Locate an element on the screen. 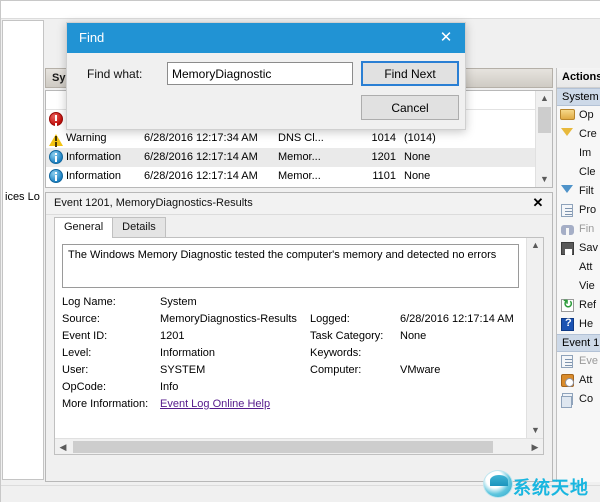 The image size is (600, 502). field-label-secondary: Keywords: is located at coordinates (336, 353).